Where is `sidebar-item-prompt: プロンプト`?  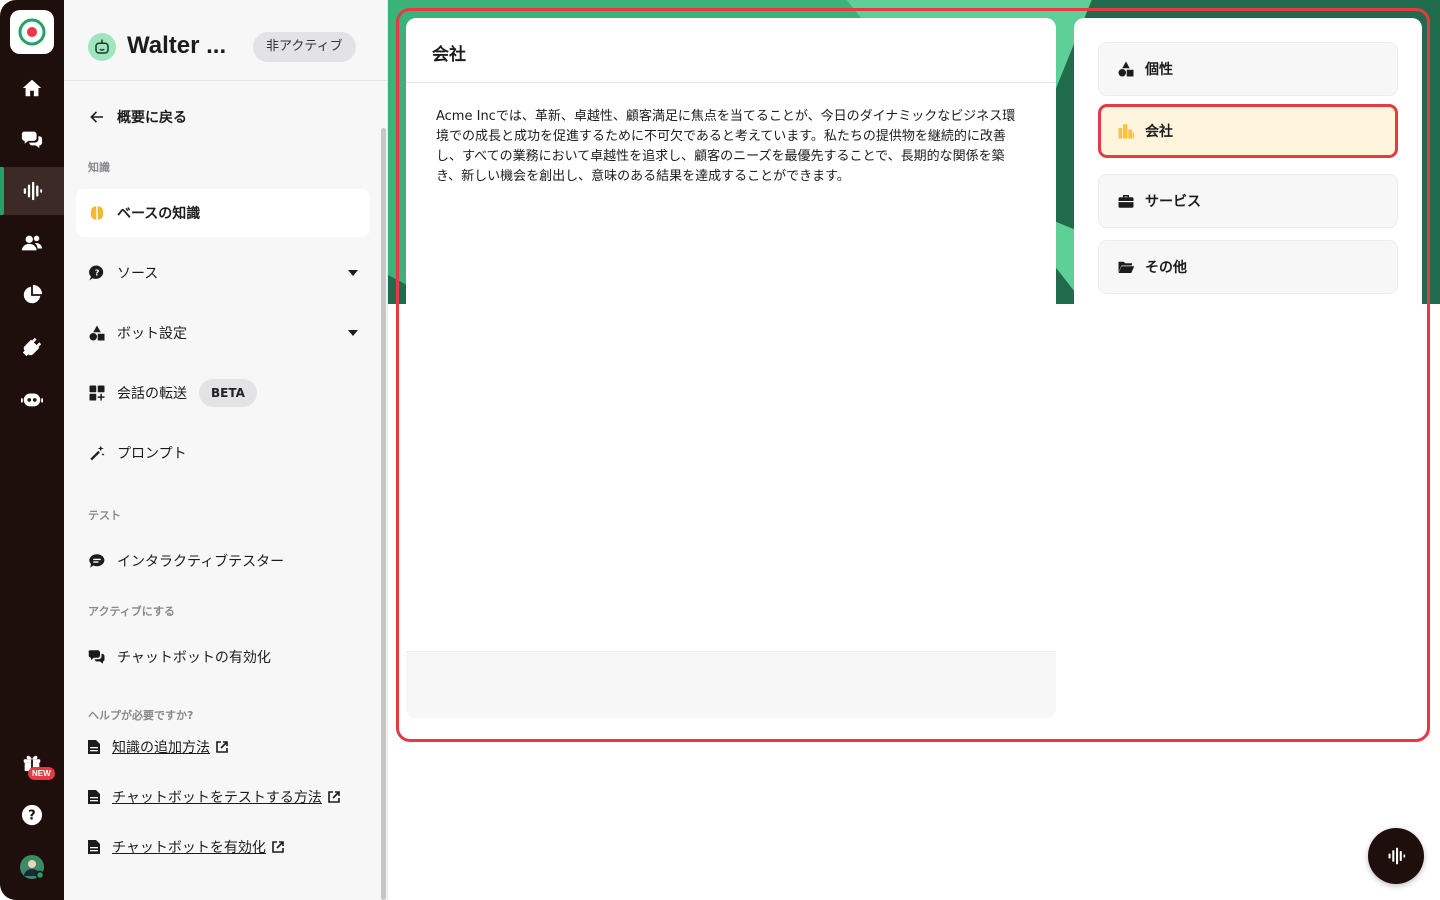 sidebar-item-prompt: プロンプト is located at coordinates (223, 453).